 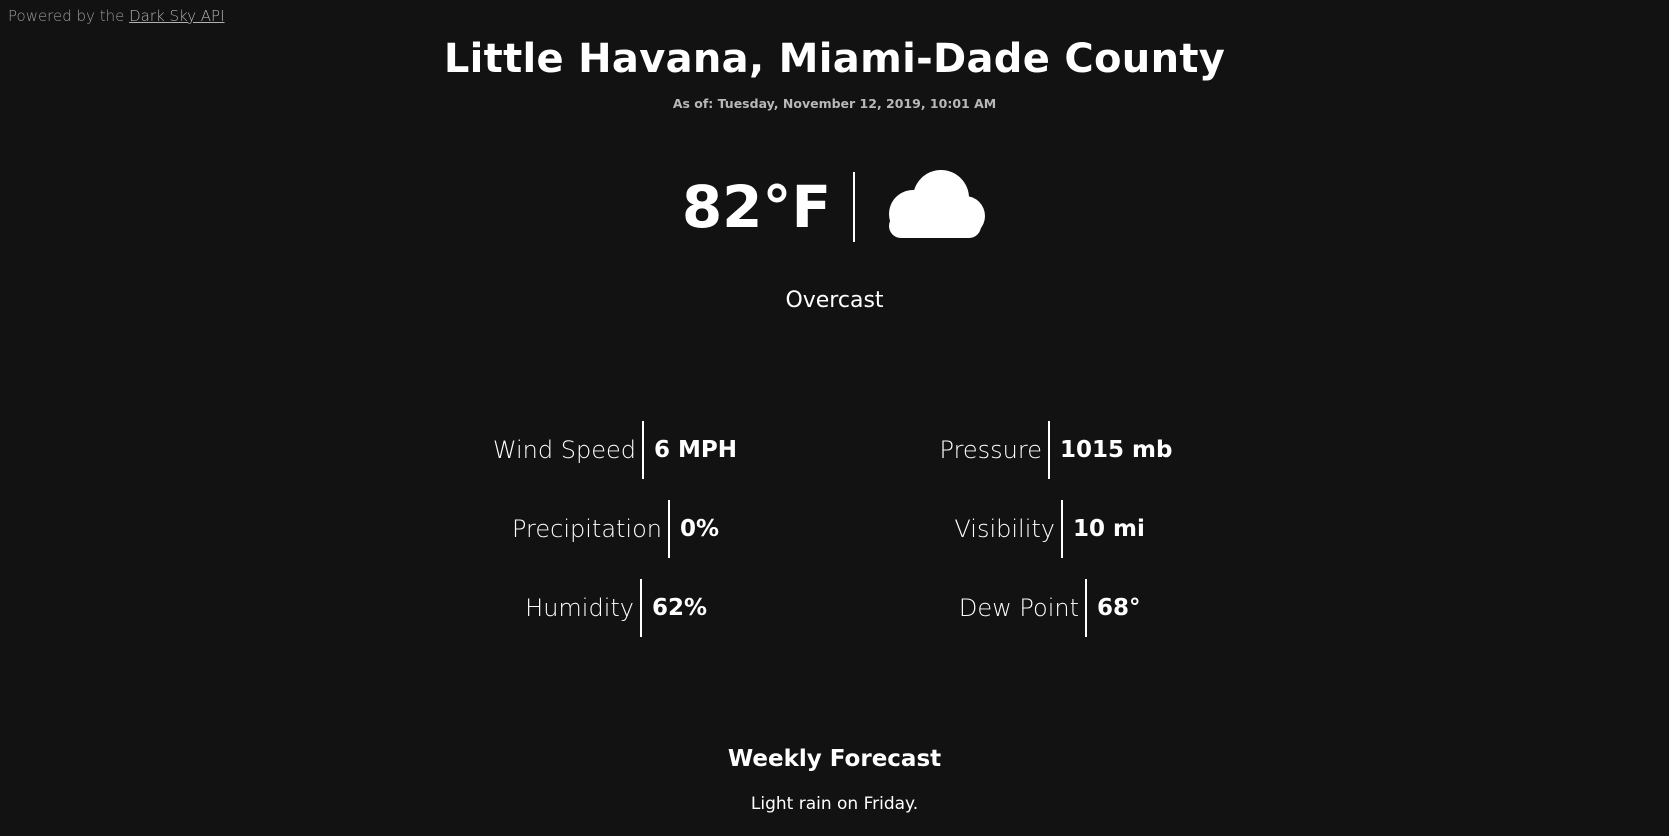 I want to click on weekly-forecast-summary: Light rain on Friday., so click(x=834, y=804).